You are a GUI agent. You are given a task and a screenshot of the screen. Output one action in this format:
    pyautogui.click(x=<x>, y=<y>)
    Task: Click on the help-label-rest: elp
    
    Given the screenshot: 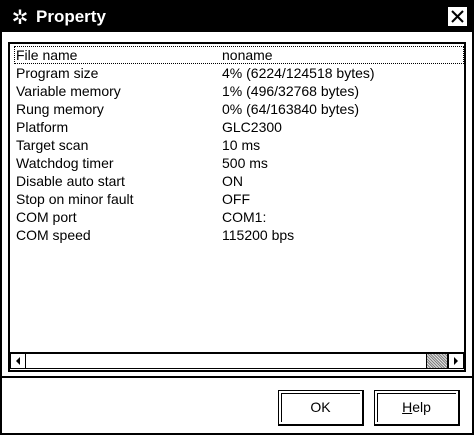 What is the action you would take?
    pyautogui.click(x=421, y=407)
    